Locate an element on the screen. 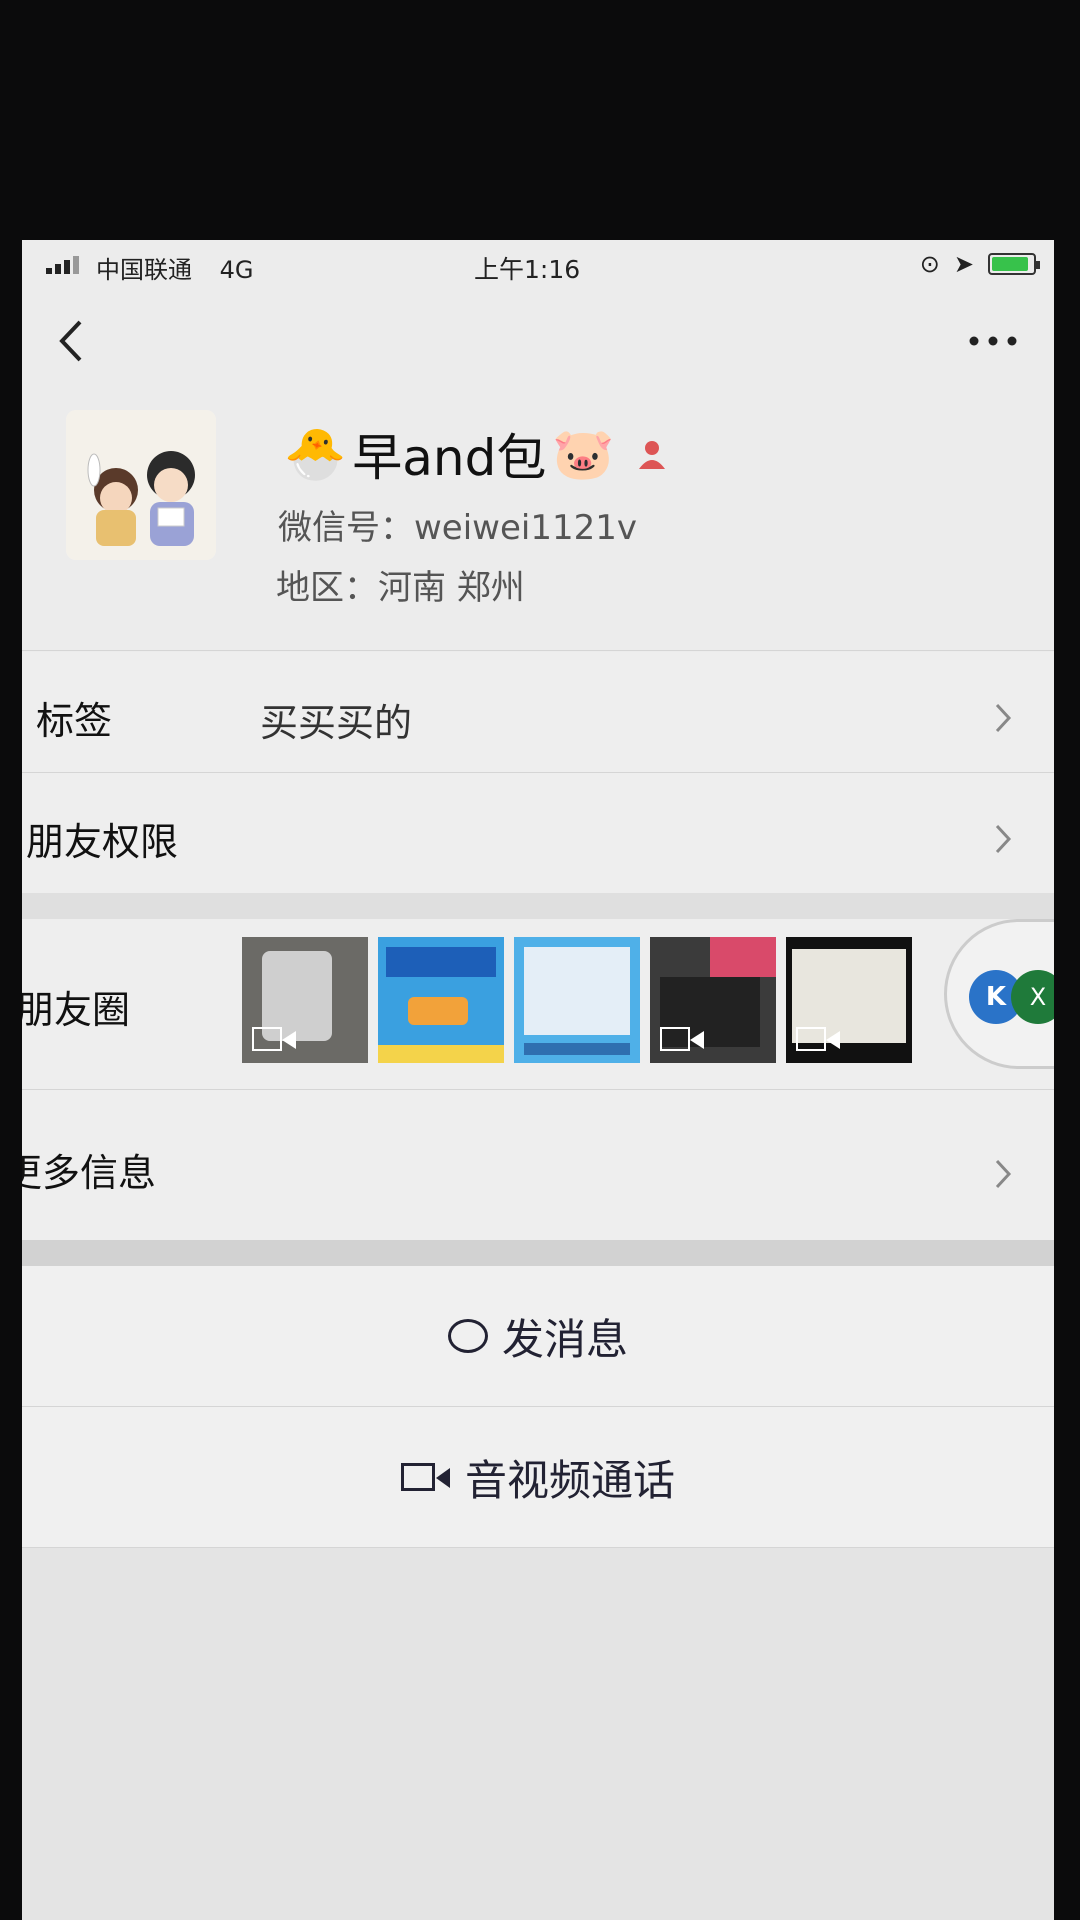 Image resolution: width=1080 pixels, height=1920 pixels. moments-row: 朋友圈 K X is located at coordinates (538, 1004).